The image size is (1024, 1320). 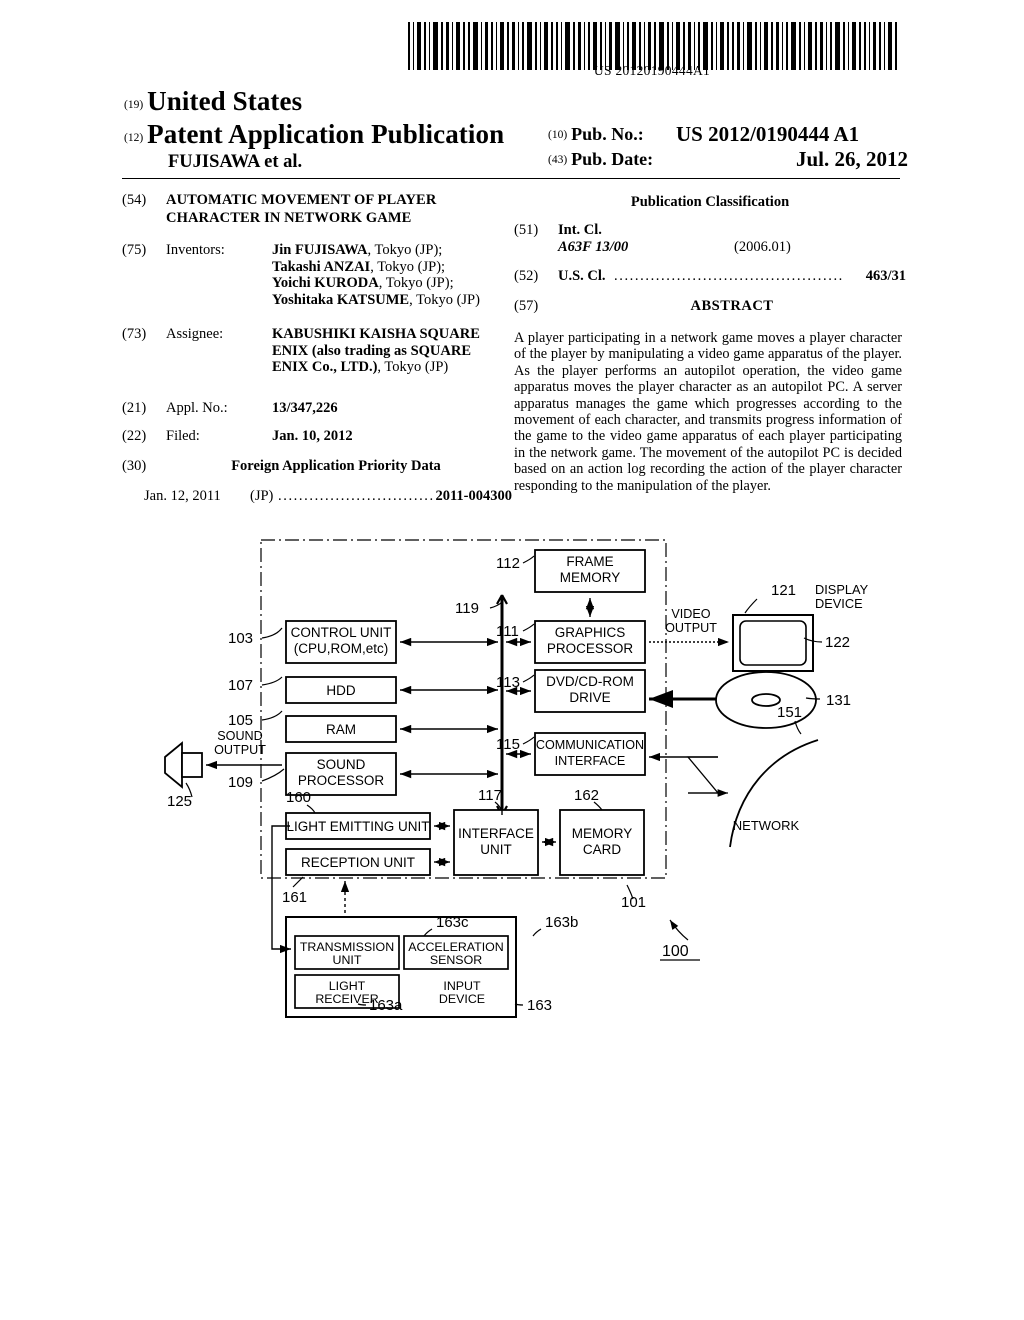 What do you see at coordinates (589, 697) in the screenshot?
I see `label-dvd-drive-2: DRIVE` at bounding box center [589, 697].